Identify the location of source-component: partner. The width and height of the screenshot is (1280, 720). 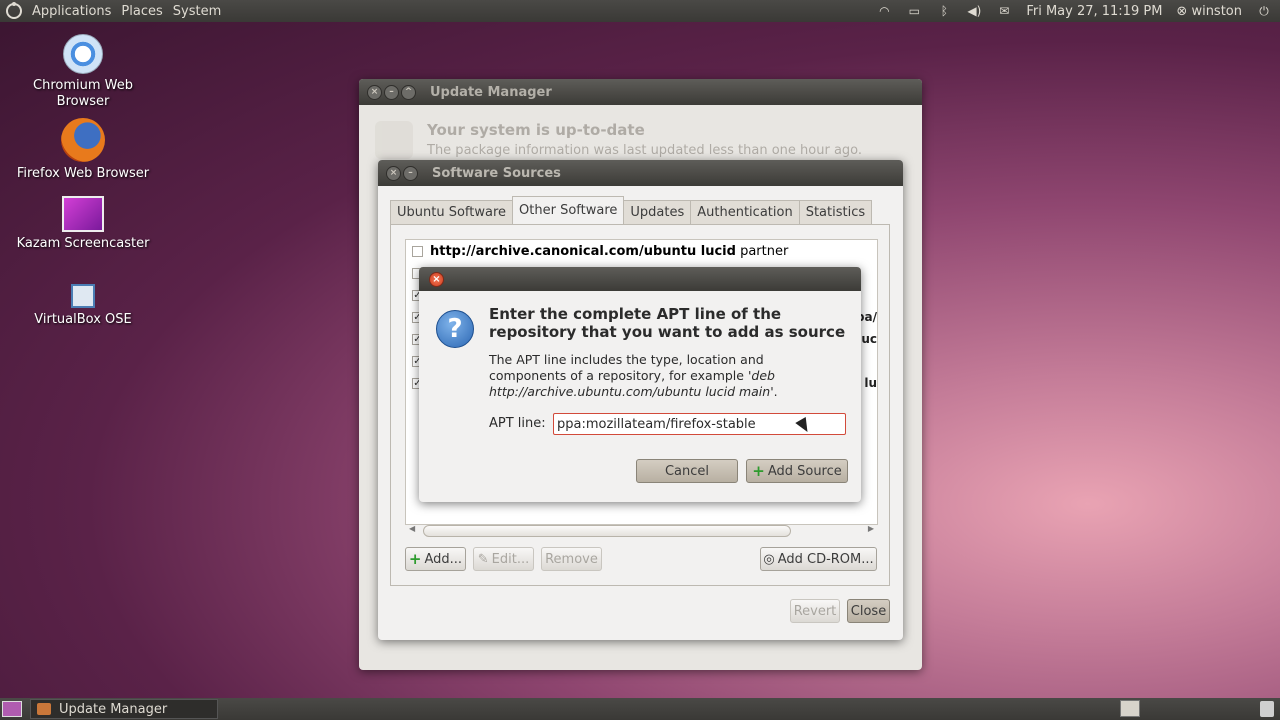
(764, 251).